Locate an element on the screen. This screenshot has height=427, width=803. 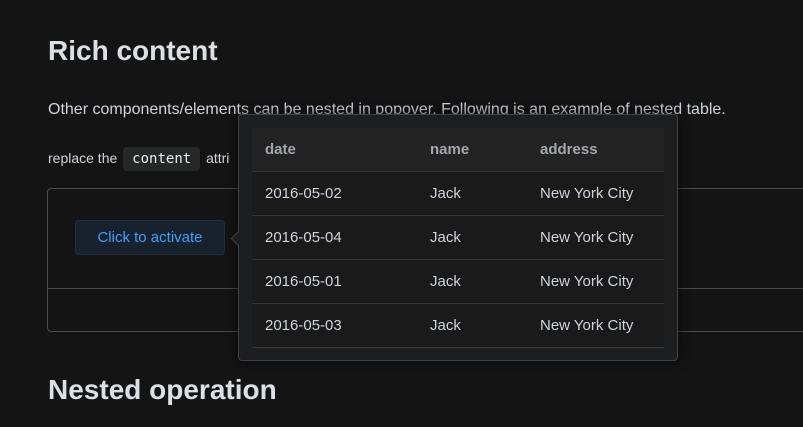
table-row: 2016-05-03 Jack New York City is located at coordinates (458, 326).